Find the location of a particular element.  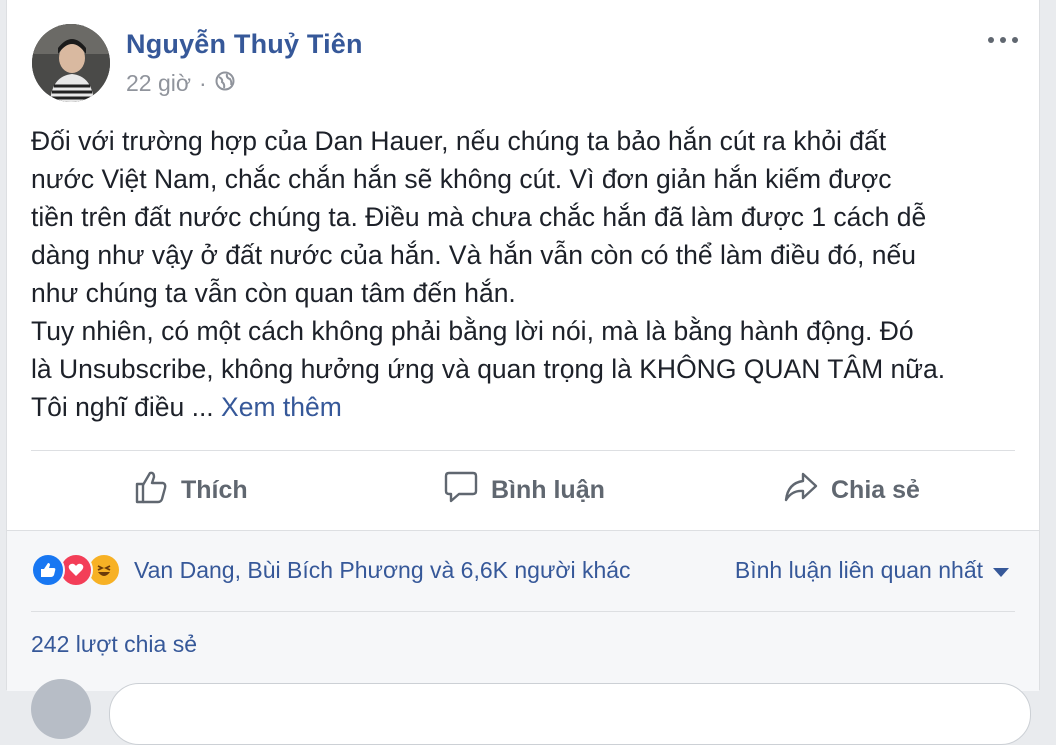

share-label: Chia sẻ is located at coordinates (875, 489).